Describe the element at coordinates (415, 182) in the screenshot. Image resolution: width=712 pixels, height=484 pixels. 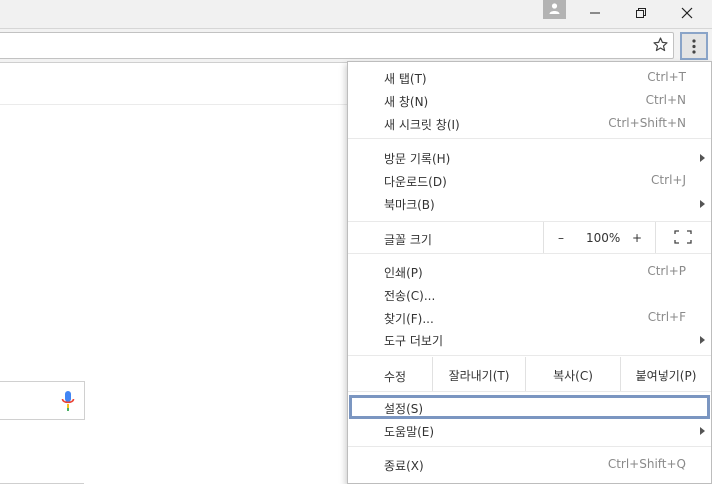
I see `menu-item-label: 다운로드(D)` at that location.